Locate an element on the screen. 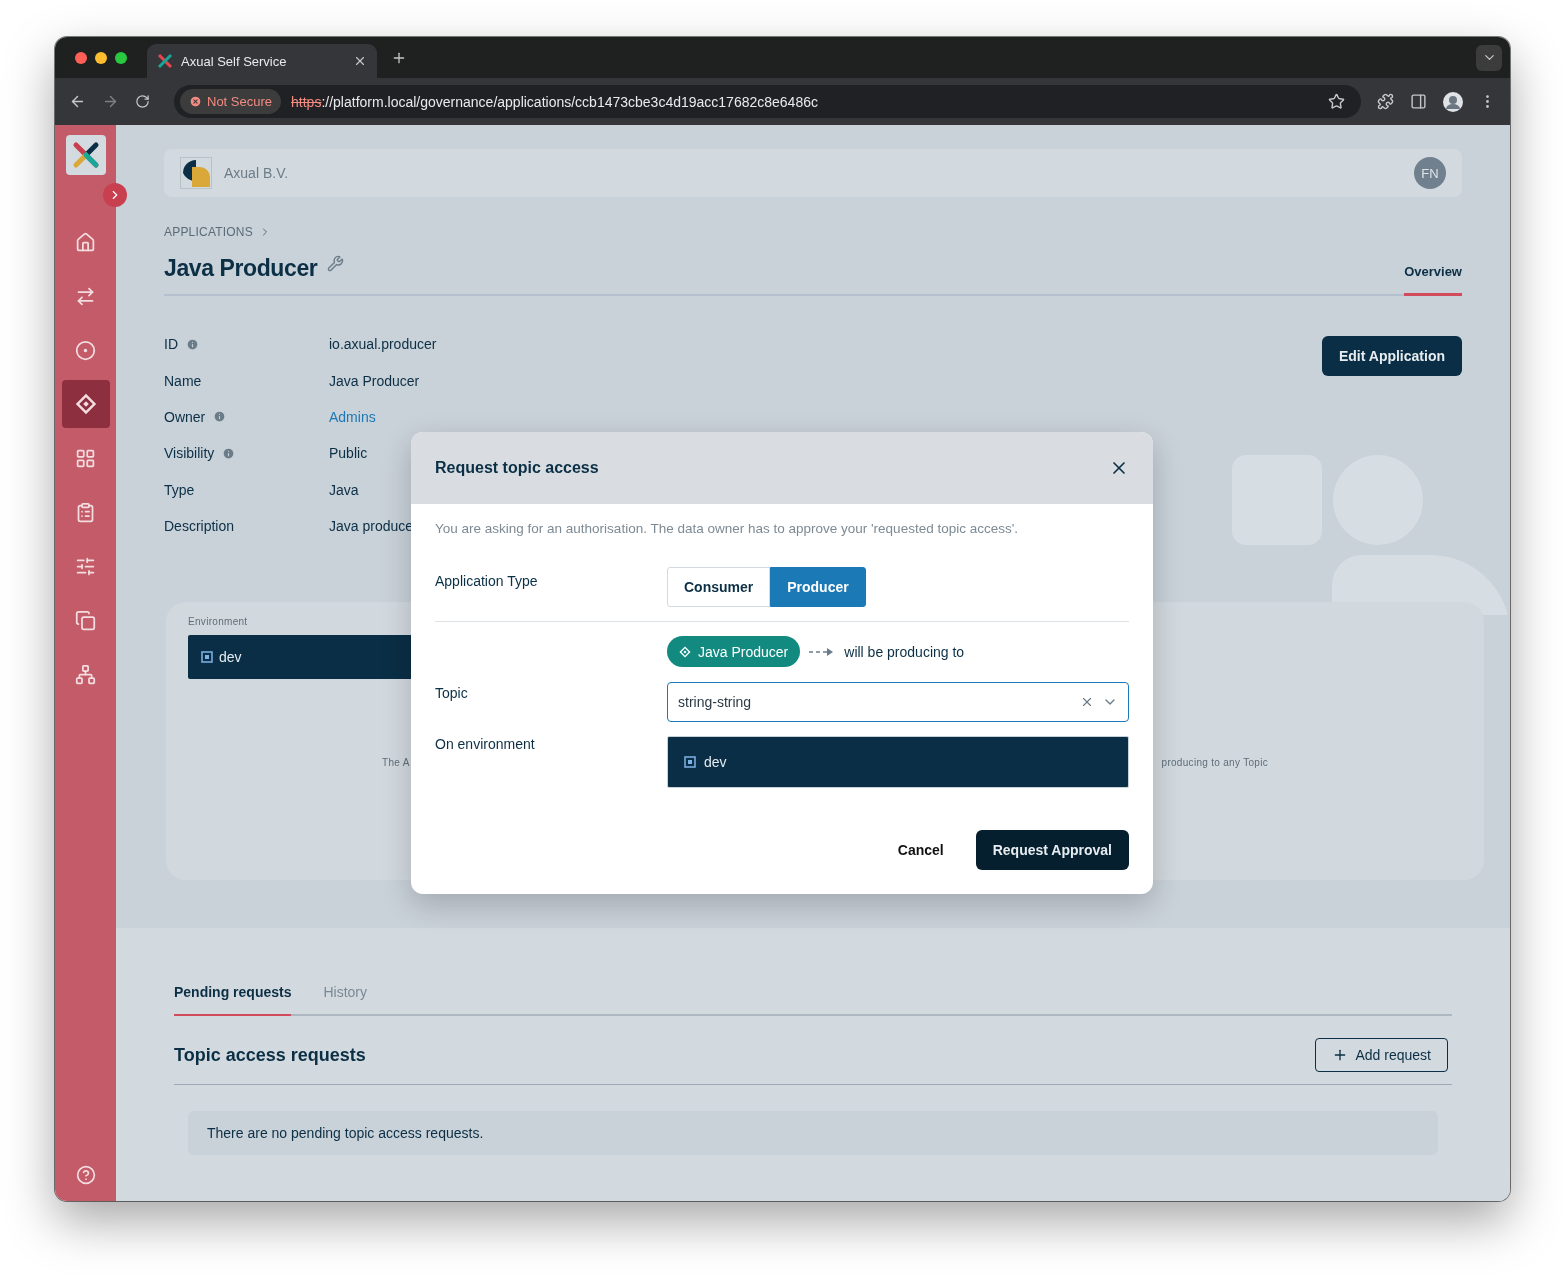  application-chip: Java Producer is located at coordinates (734, 651).